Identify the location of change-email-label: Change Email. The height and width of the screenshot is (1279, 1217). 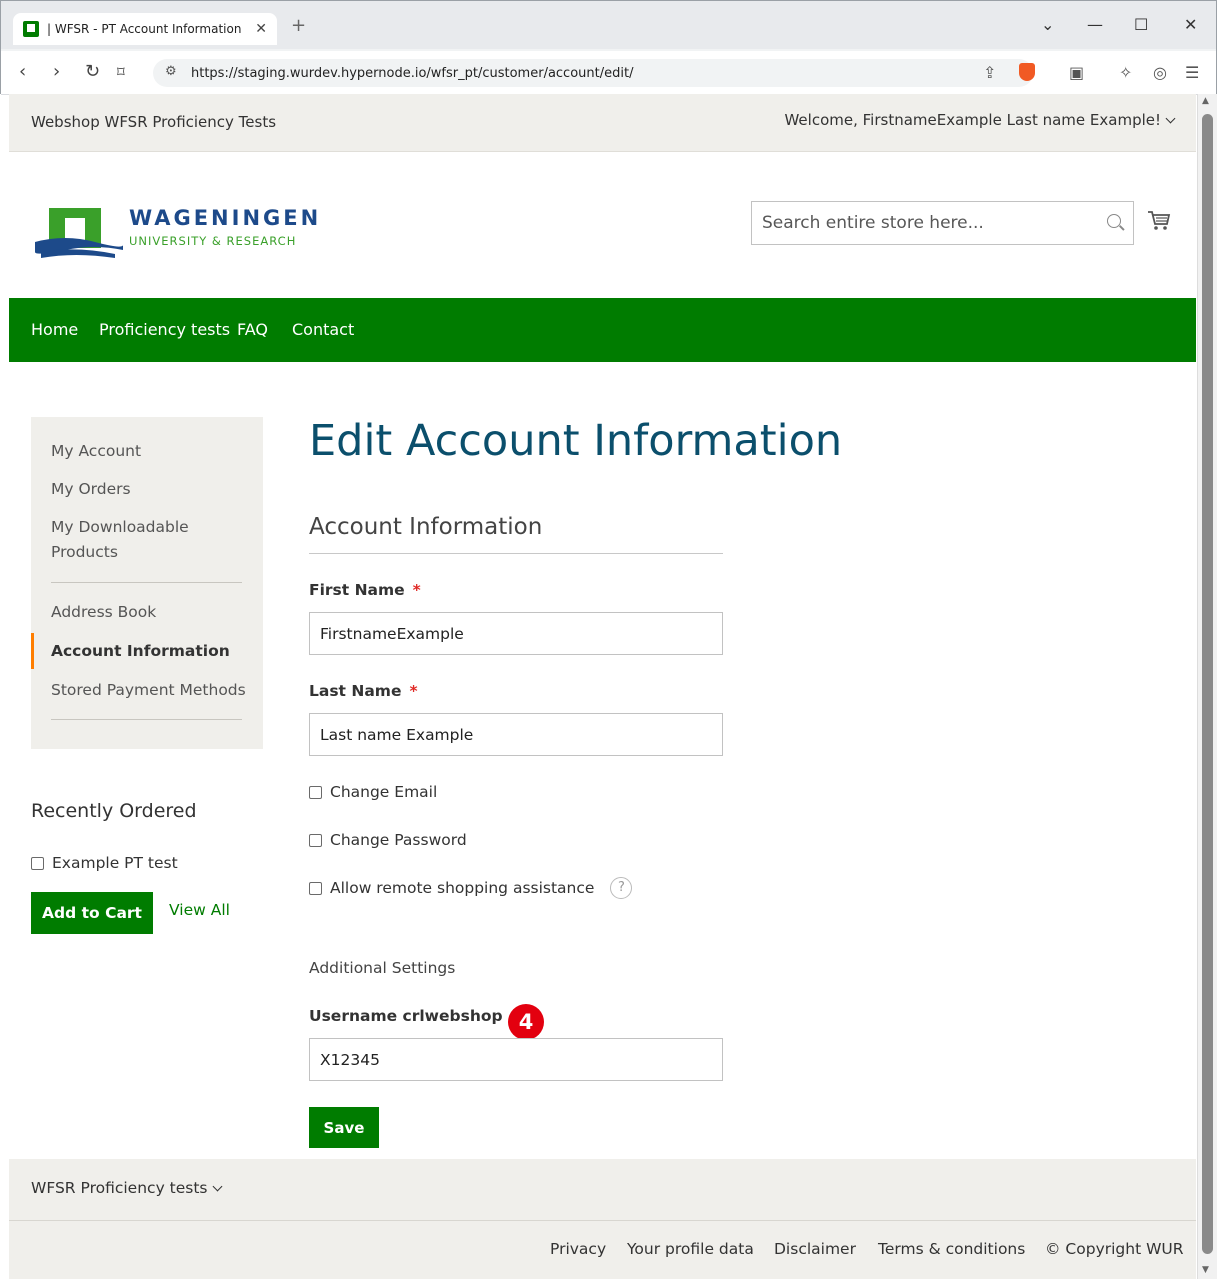
(384, 792).